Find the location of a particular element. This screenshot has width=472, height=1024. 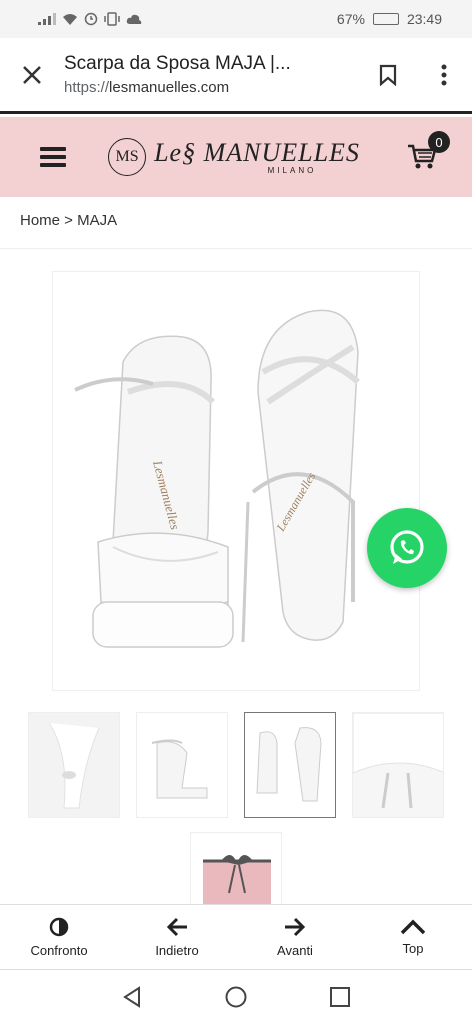

status-icons-left is located at coordinates (90, 19).